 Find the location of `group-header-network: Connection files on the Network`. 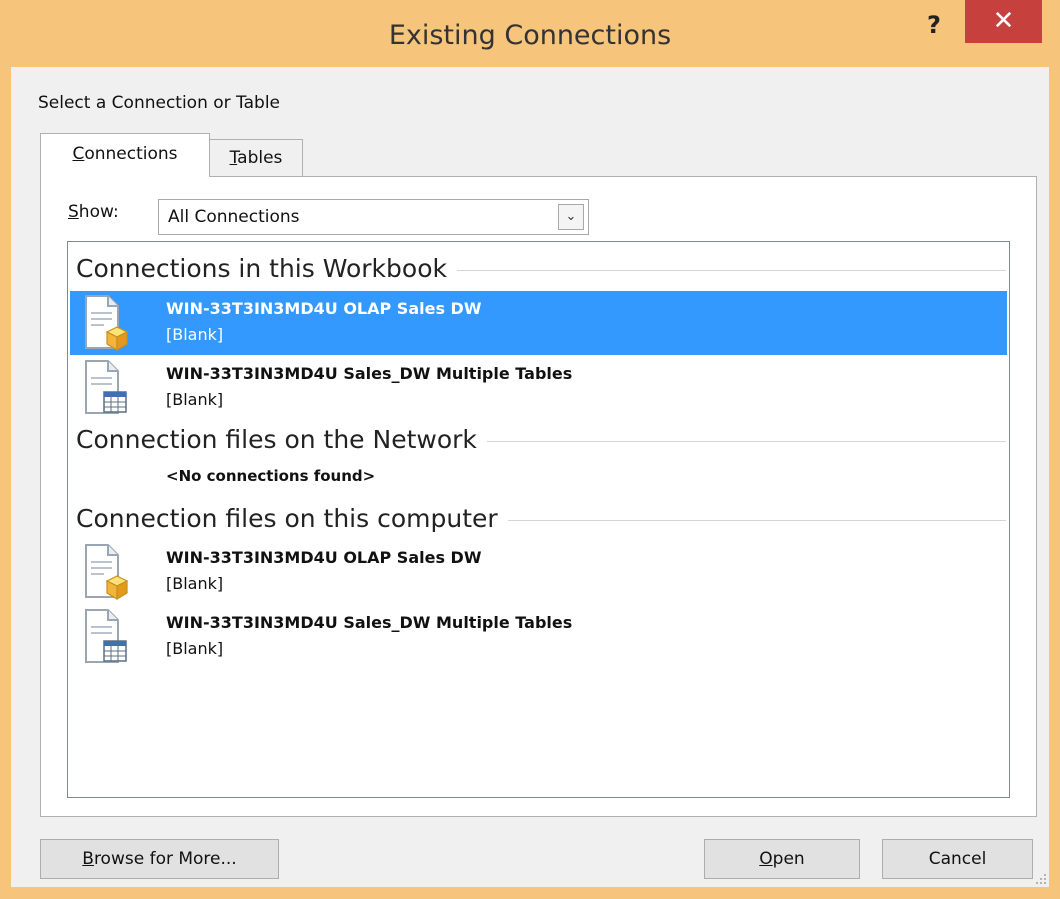

group-header-network: Connection files on the Network is located at coordinates (541, 439).